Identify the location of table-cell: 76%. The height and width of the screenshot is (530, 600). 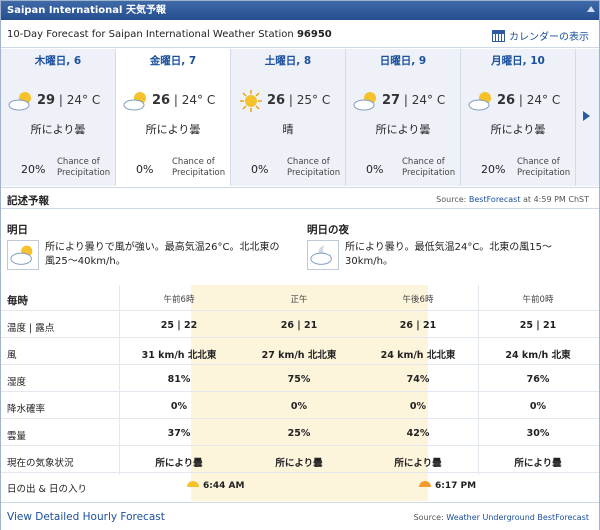
(538, 379).